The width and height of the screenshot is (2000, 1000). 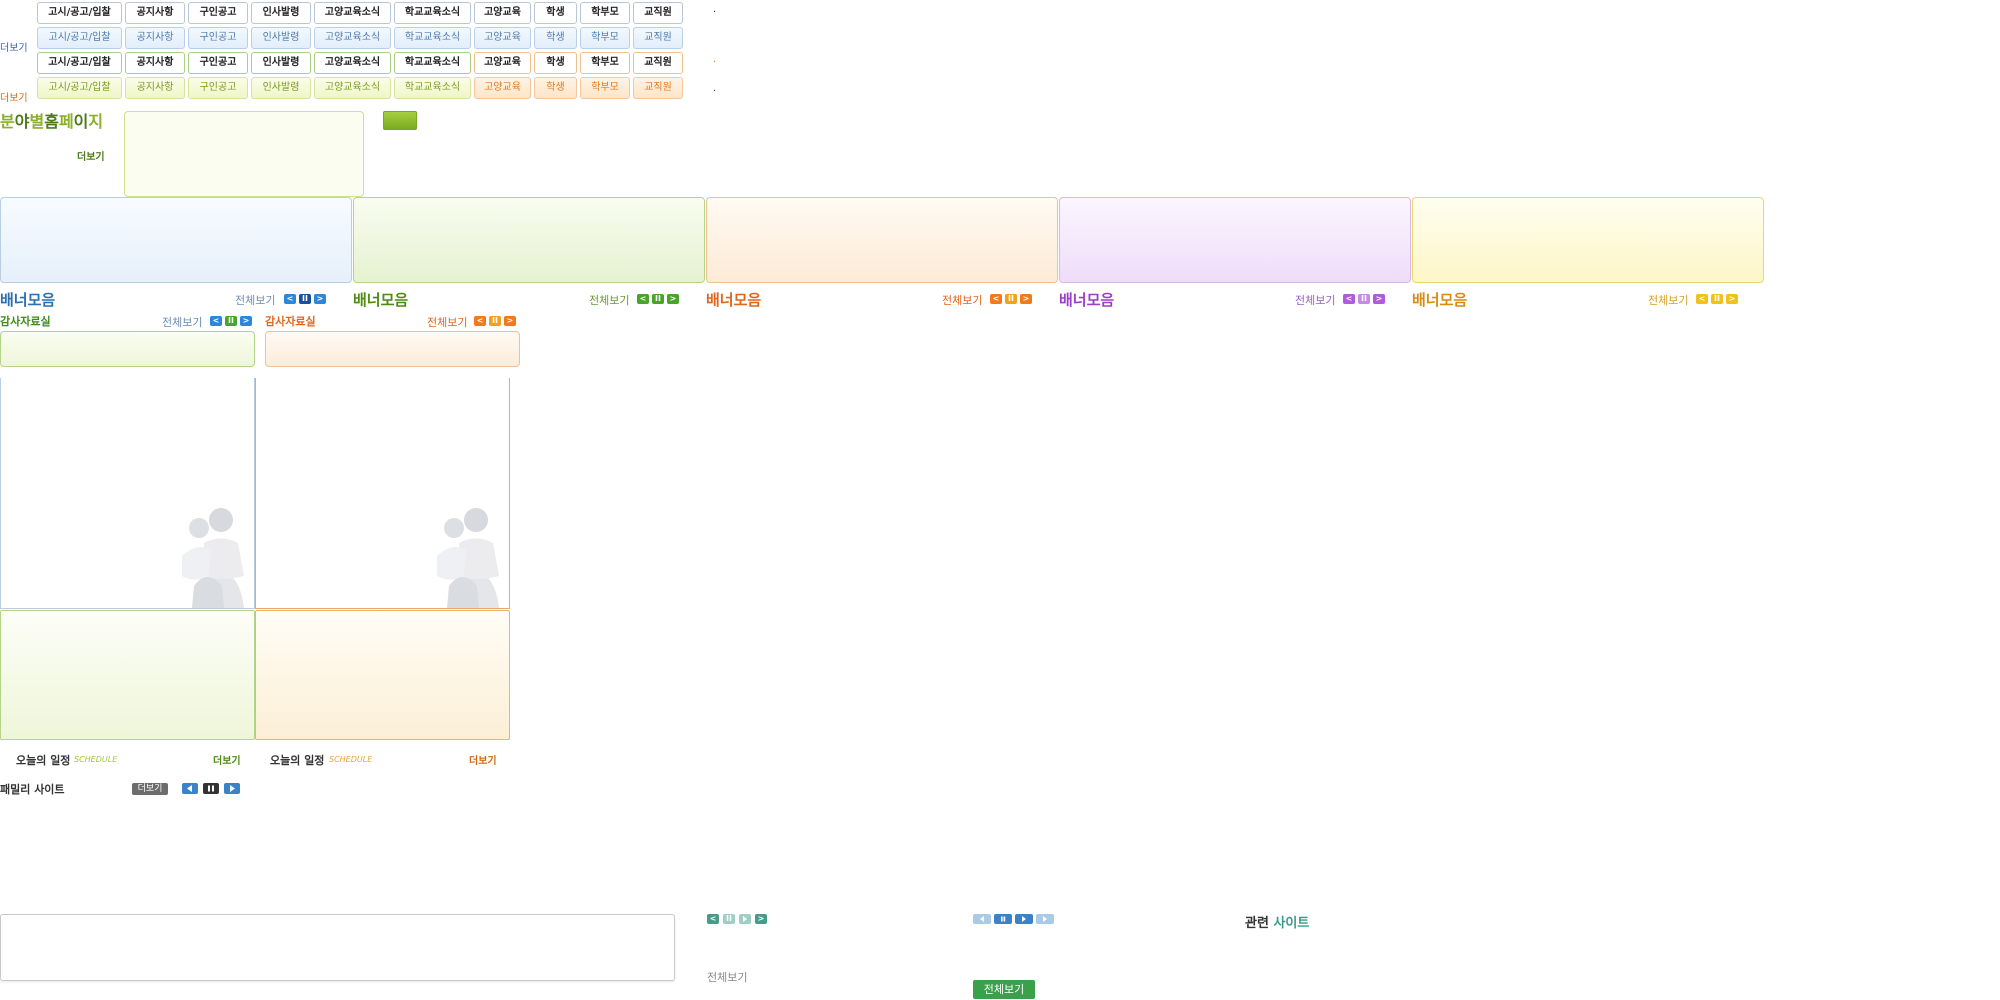 What do you see at coordinates (400, 120) in the screenshot?
I see `field-homepage-button` at bounding box center [400, 120].